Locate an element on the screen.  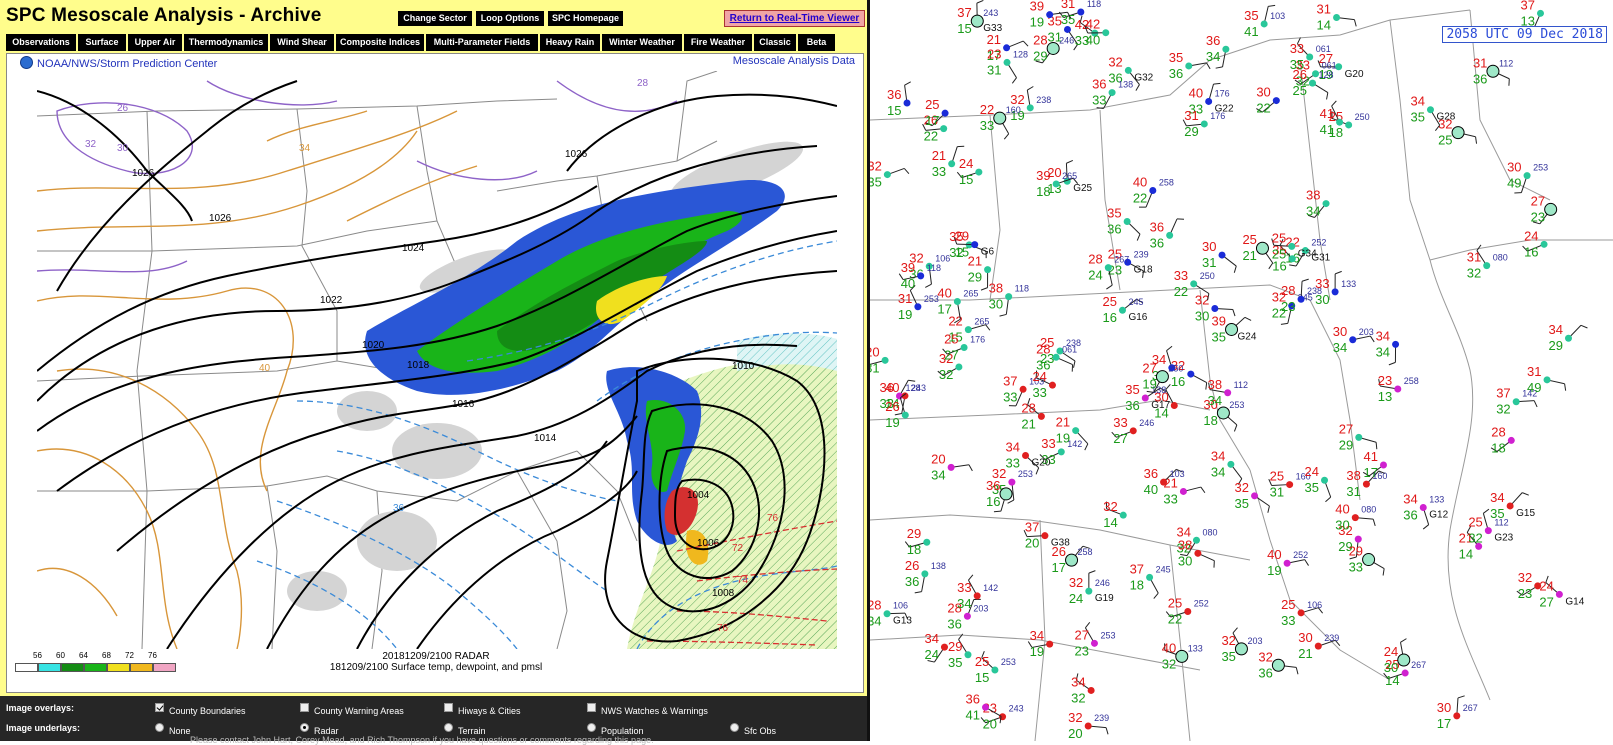
station-pressure: 267 is located at coordinates (1418, 665).